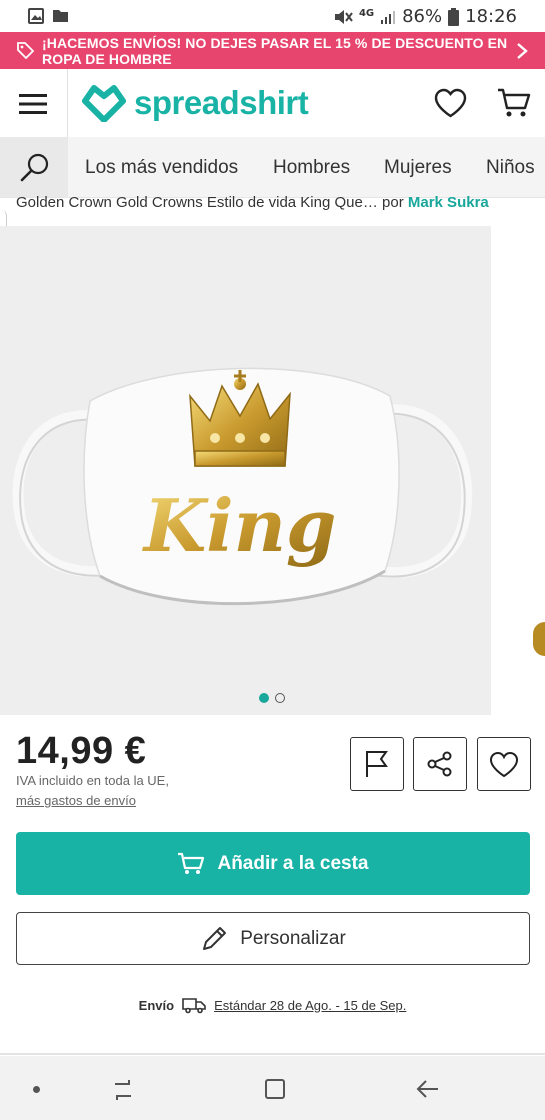 Image resolution: width=545 pixels, height=1120 pixels. I want to click on battery-percent: 86%, so click(422, 16).